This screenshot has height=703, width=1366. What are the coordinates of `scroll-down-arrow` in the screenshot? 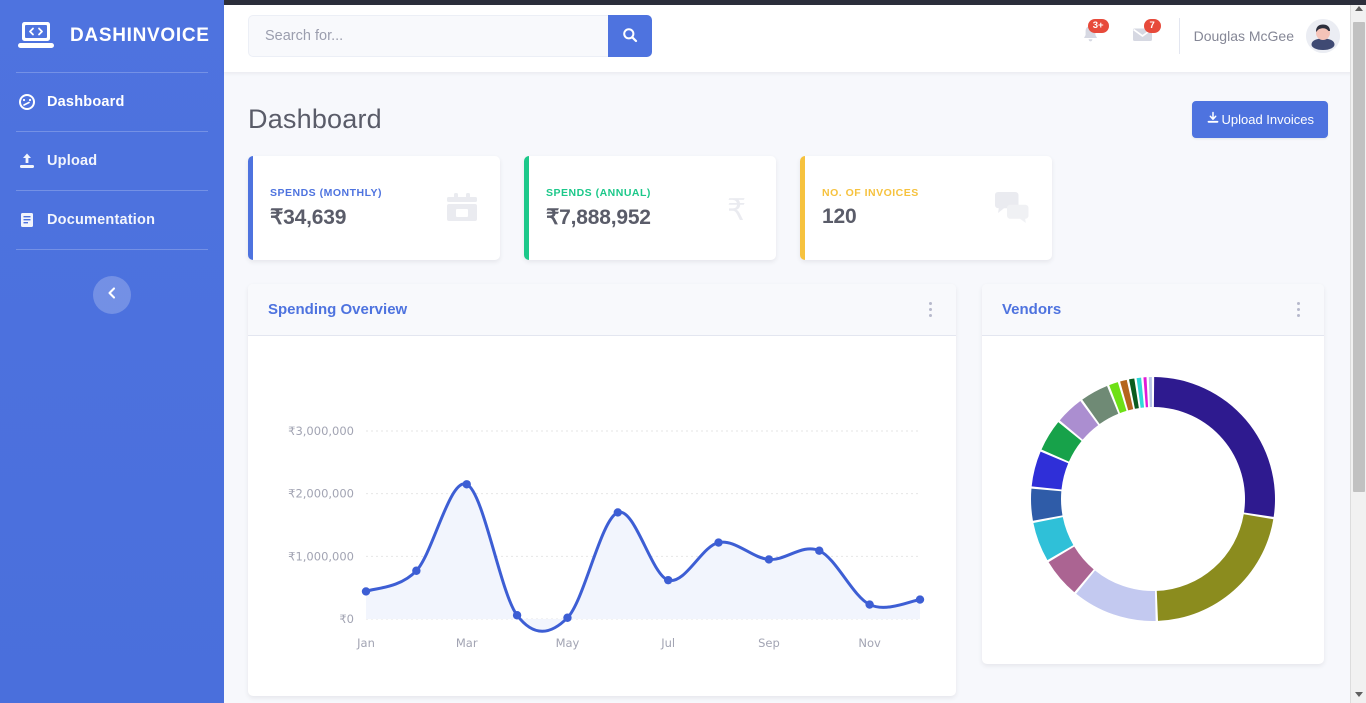 It's located at (1358, 694).